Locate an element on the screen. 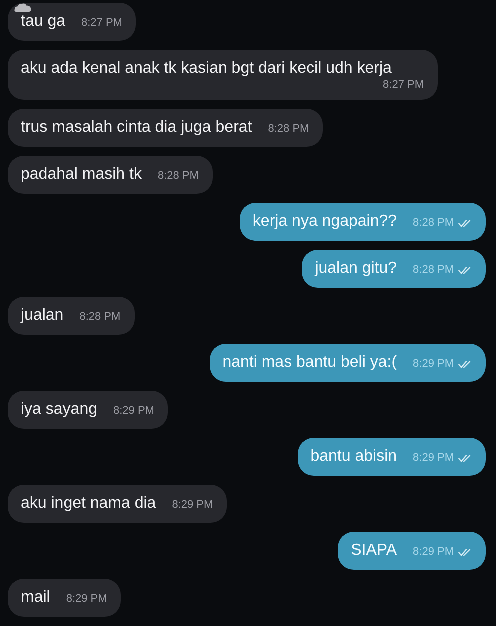  message-text: jualan is located at coordinates (42, 316).